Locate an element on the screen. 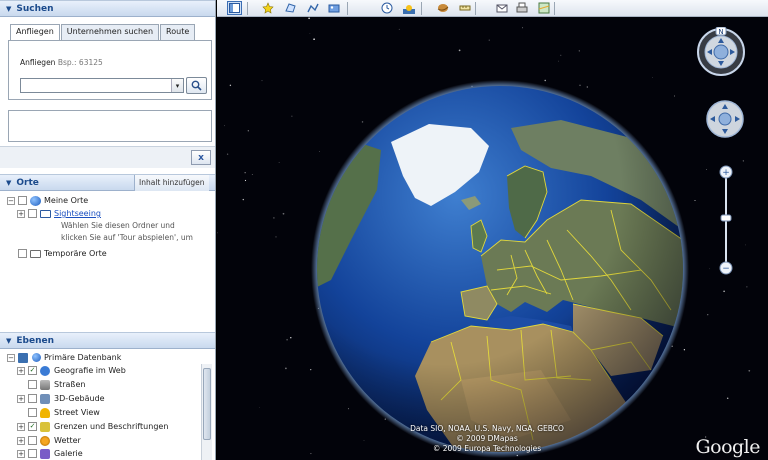 This screenshot has height=460, width=768. tree-item-primary-database: − Primäre Datenbank is located at coordinates (64, 357).